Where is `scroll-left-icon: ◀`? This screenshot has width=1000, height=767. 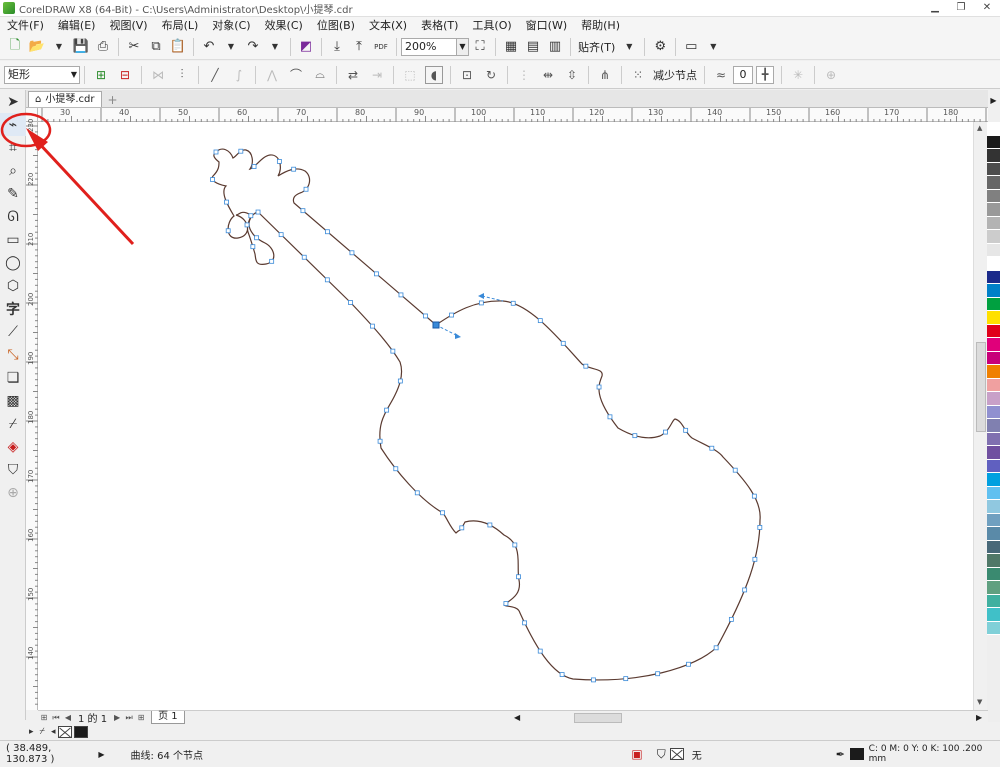
scroll-left-icon: ◀ is located at coordinates (517, 717).